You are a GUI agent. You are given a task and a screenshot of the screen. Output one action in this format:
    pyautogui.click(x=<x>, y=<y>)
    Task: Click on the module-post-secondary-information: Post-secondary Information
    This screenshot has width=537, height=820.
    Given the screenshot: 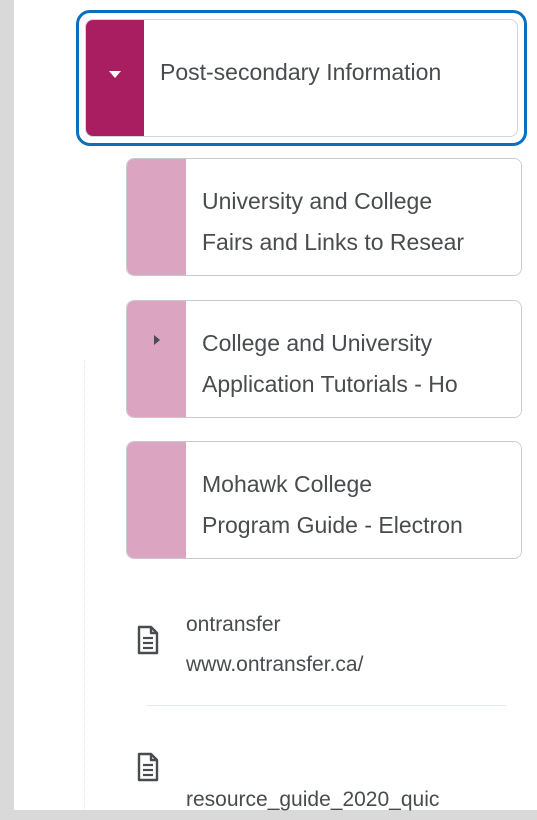 What is the action you would take?
    pyautogui.click(x=301, y=78)
    